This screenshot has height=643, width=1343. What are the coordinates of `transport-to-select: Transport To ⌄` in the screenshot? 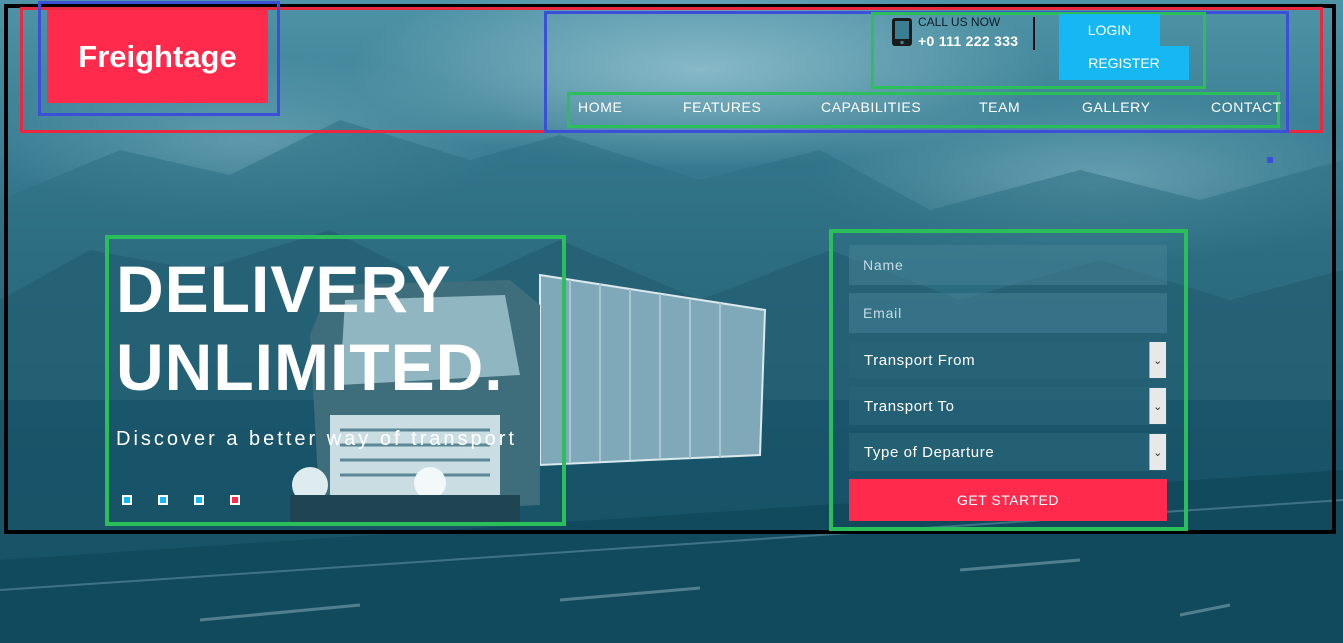 It's located at (1008, 406).